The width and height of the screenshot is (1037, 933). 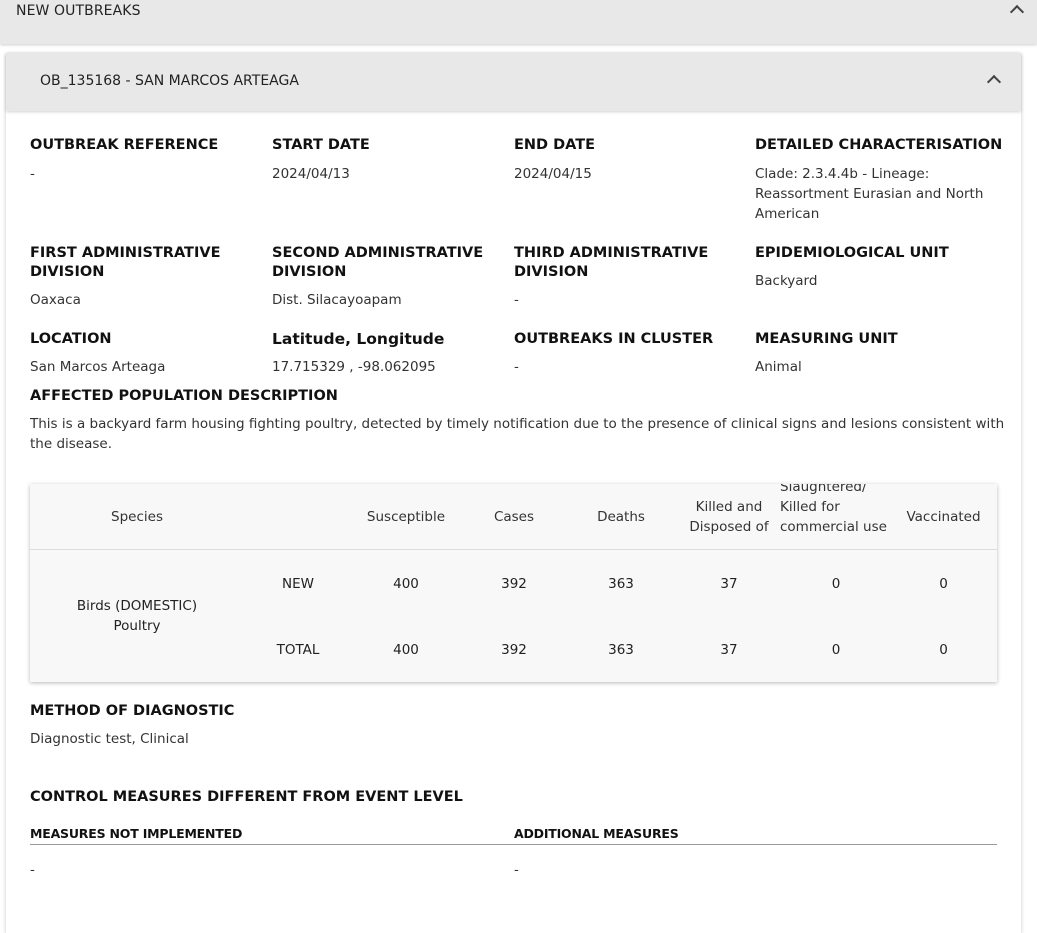 I want to click on header-deaths: Deaths, so click(x=621, y=517).